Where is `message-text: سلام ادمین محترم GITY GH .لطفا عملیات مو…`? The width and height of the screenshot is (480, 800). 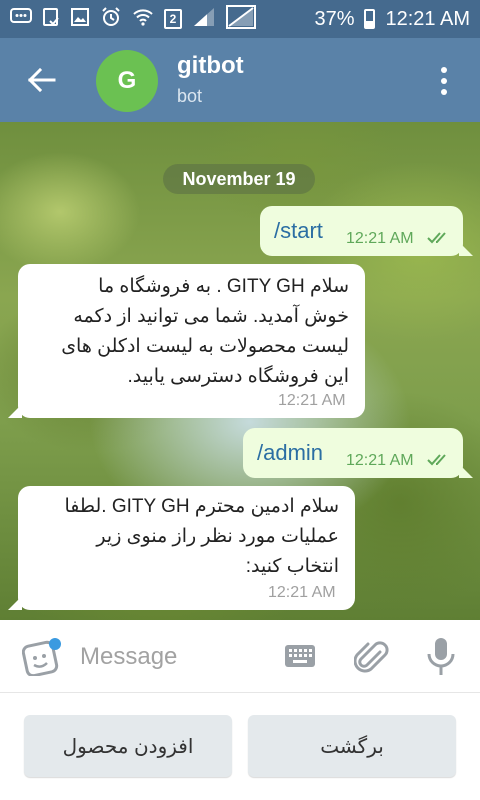
message-text: سلام ادمین محترم GITY GH .لطفا عملیات مو… is located at coordinates (184, 537).